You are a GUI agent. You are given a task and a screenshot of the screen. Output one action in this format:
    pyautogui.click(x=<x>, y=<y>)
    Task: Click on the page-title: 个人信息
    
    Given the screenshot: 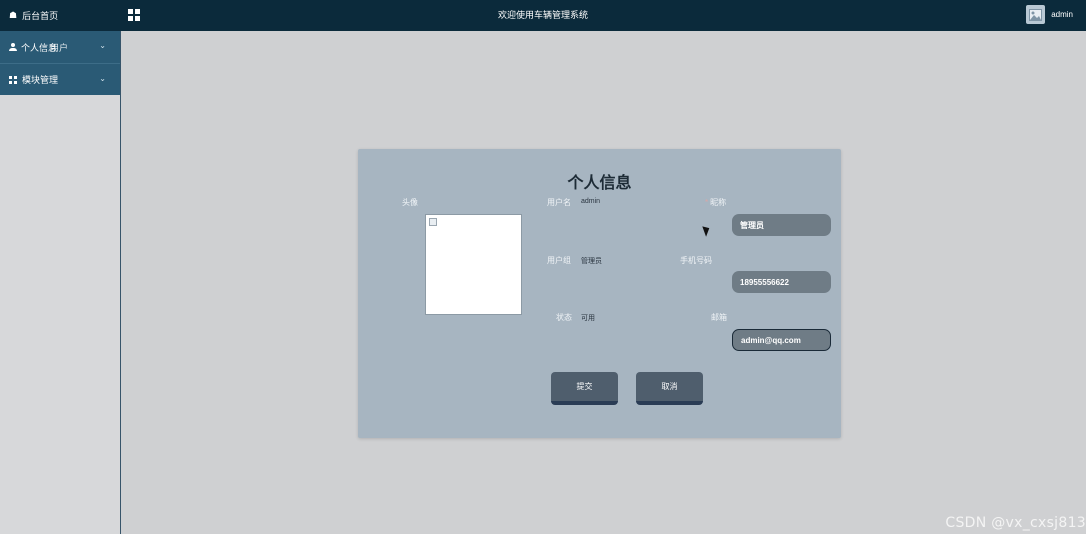 What is the action you would take?
    pyautogui.click(x=599, y=182)
    